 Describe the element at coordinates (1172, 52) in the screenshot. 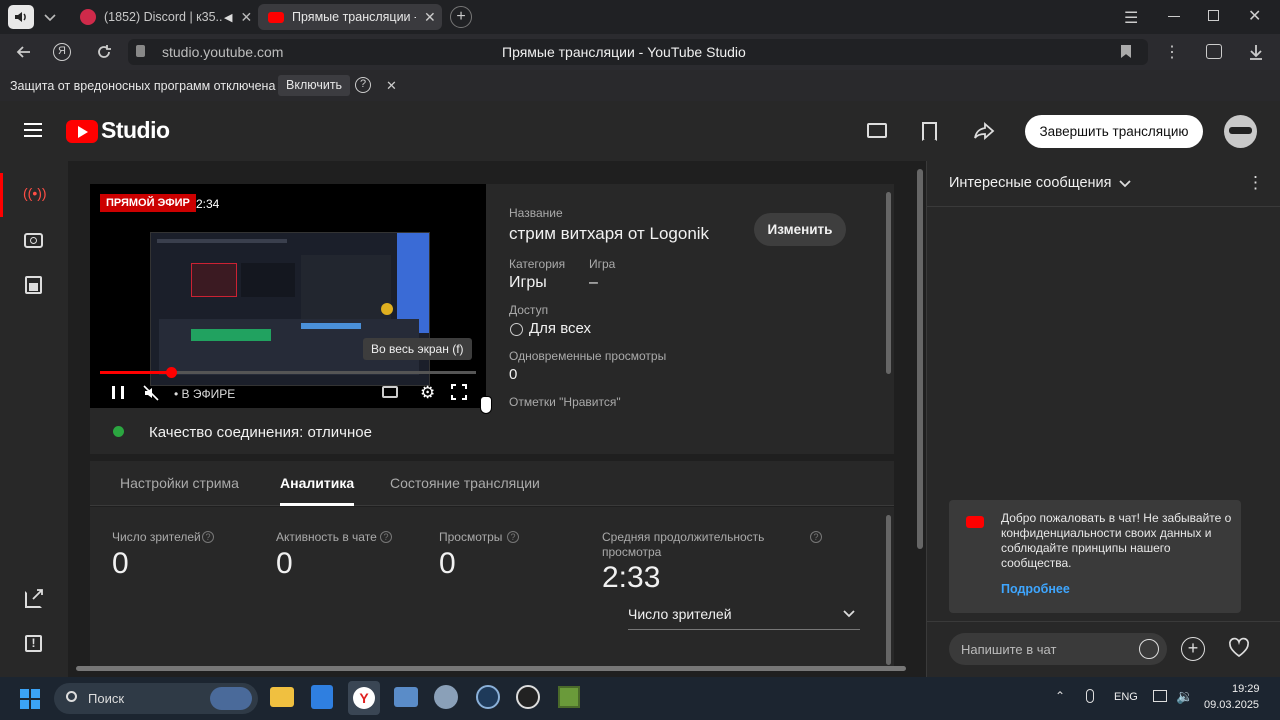

I see `more-icon: ⋮` at that location.